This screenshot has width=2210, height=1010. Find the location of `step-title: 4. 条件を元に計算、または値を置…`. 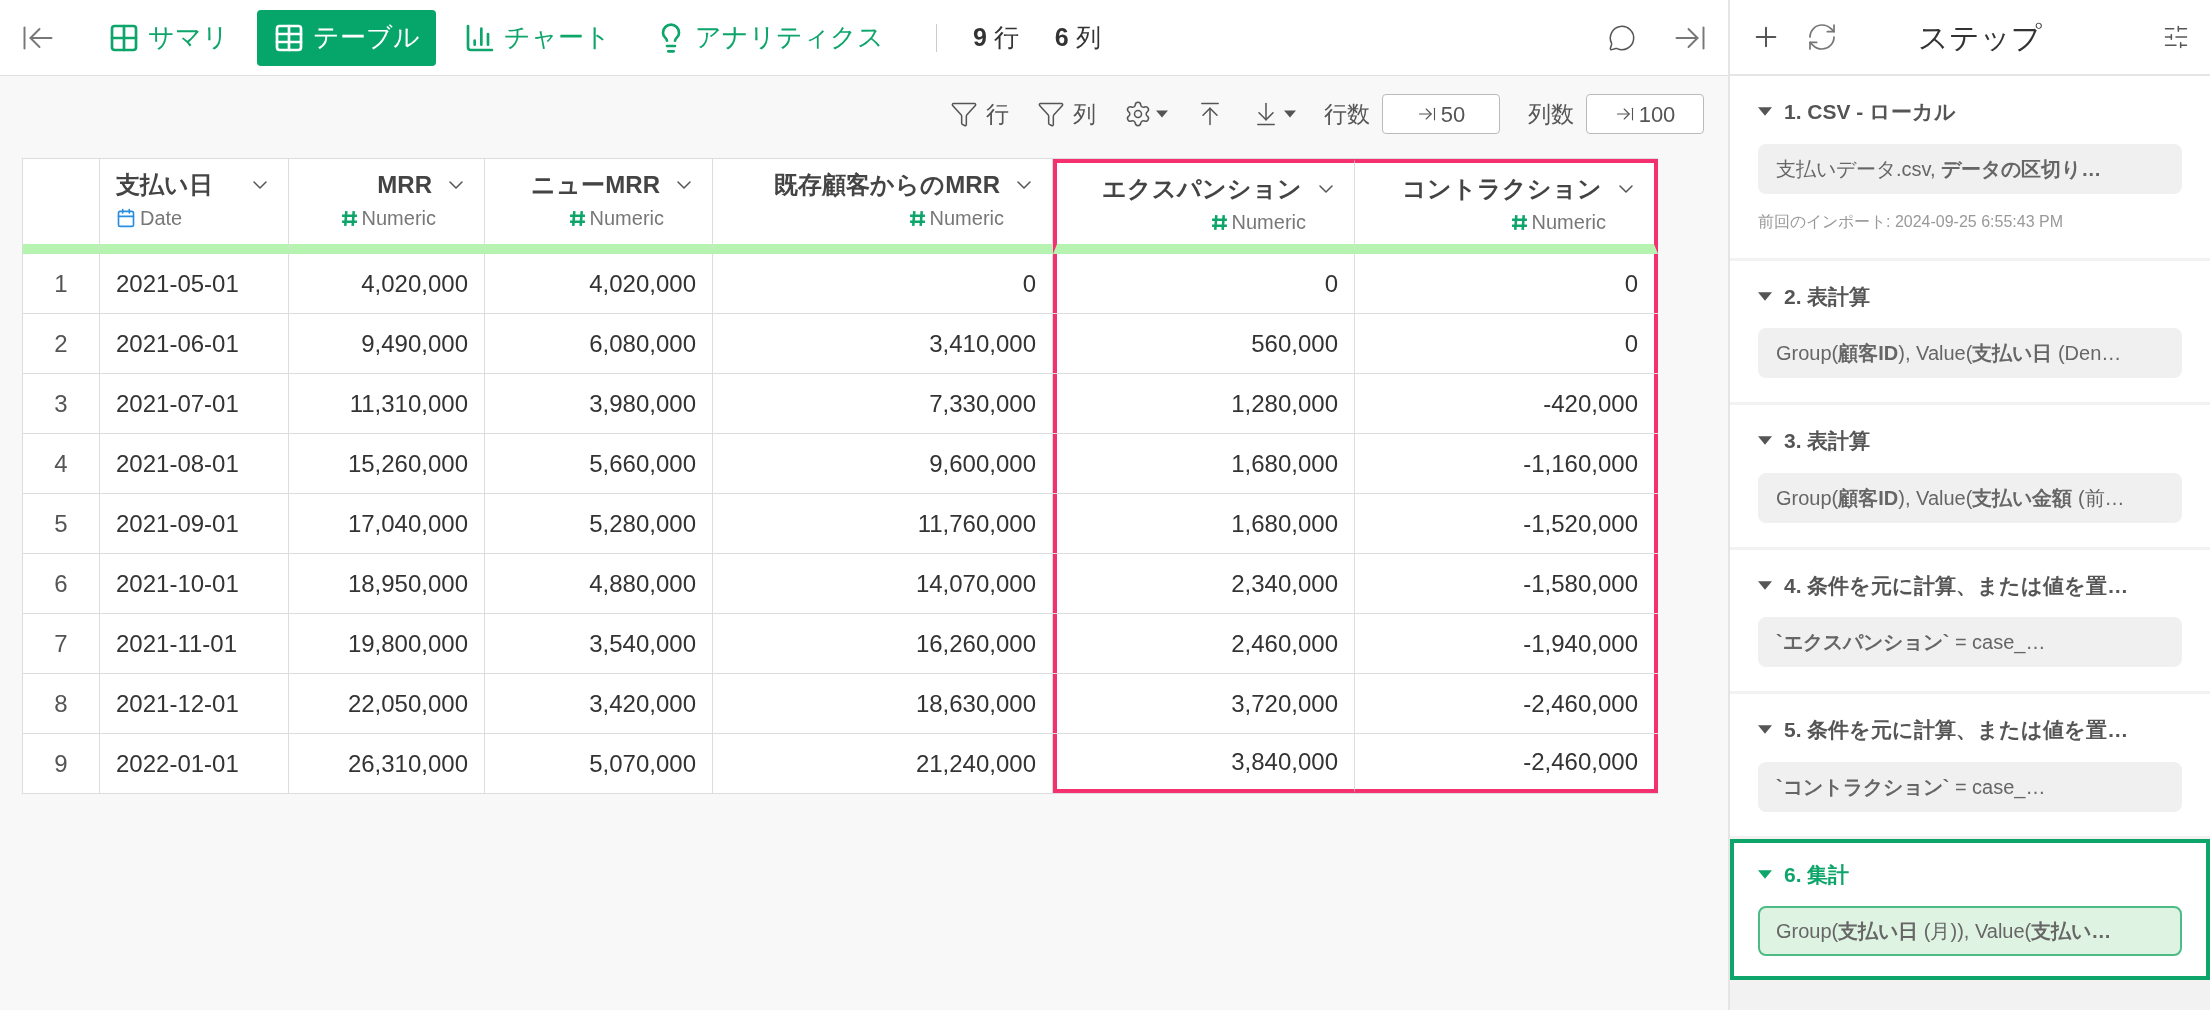

step-title: 4. 条件を元に計算、または値を置… is located at coordinates (1956, 585).